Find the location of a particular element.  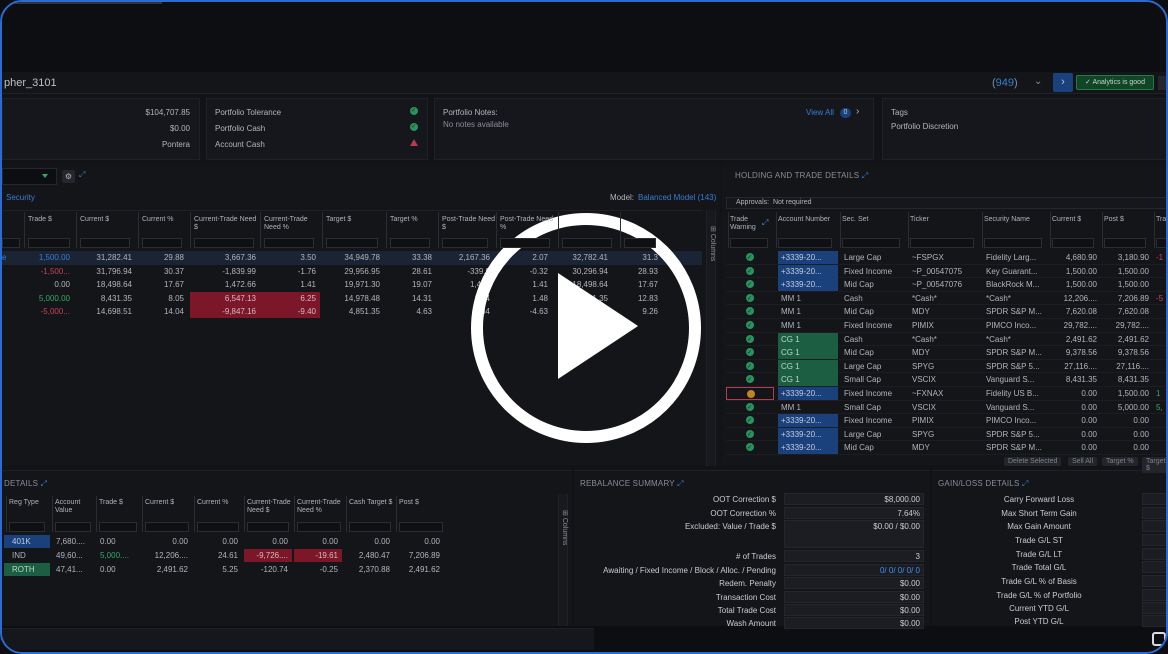

holding-action-button: Delete Selected is located at coordinates (1033, 461).